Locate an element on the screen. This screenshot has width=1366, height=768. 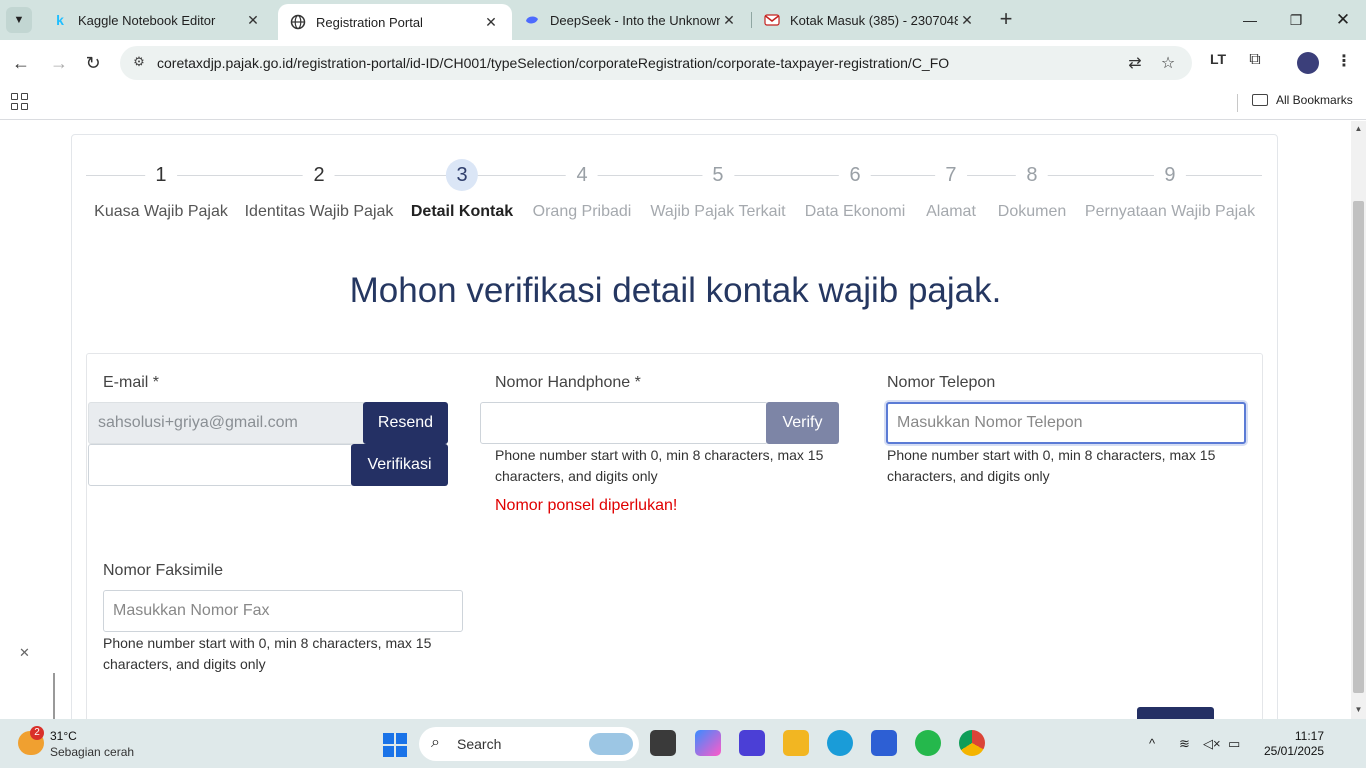
system-clock: 11:17 25/01/2025 is located at coordinates (1294, 744).